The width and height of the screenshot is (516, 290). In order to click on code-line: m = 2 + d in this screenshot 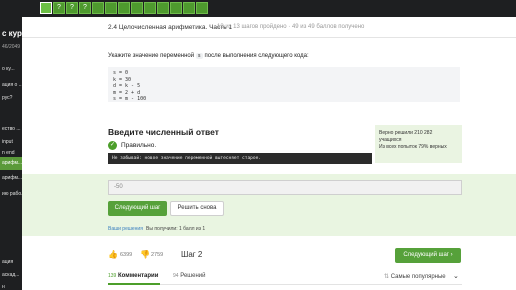, I will do `click(127, 92)`.